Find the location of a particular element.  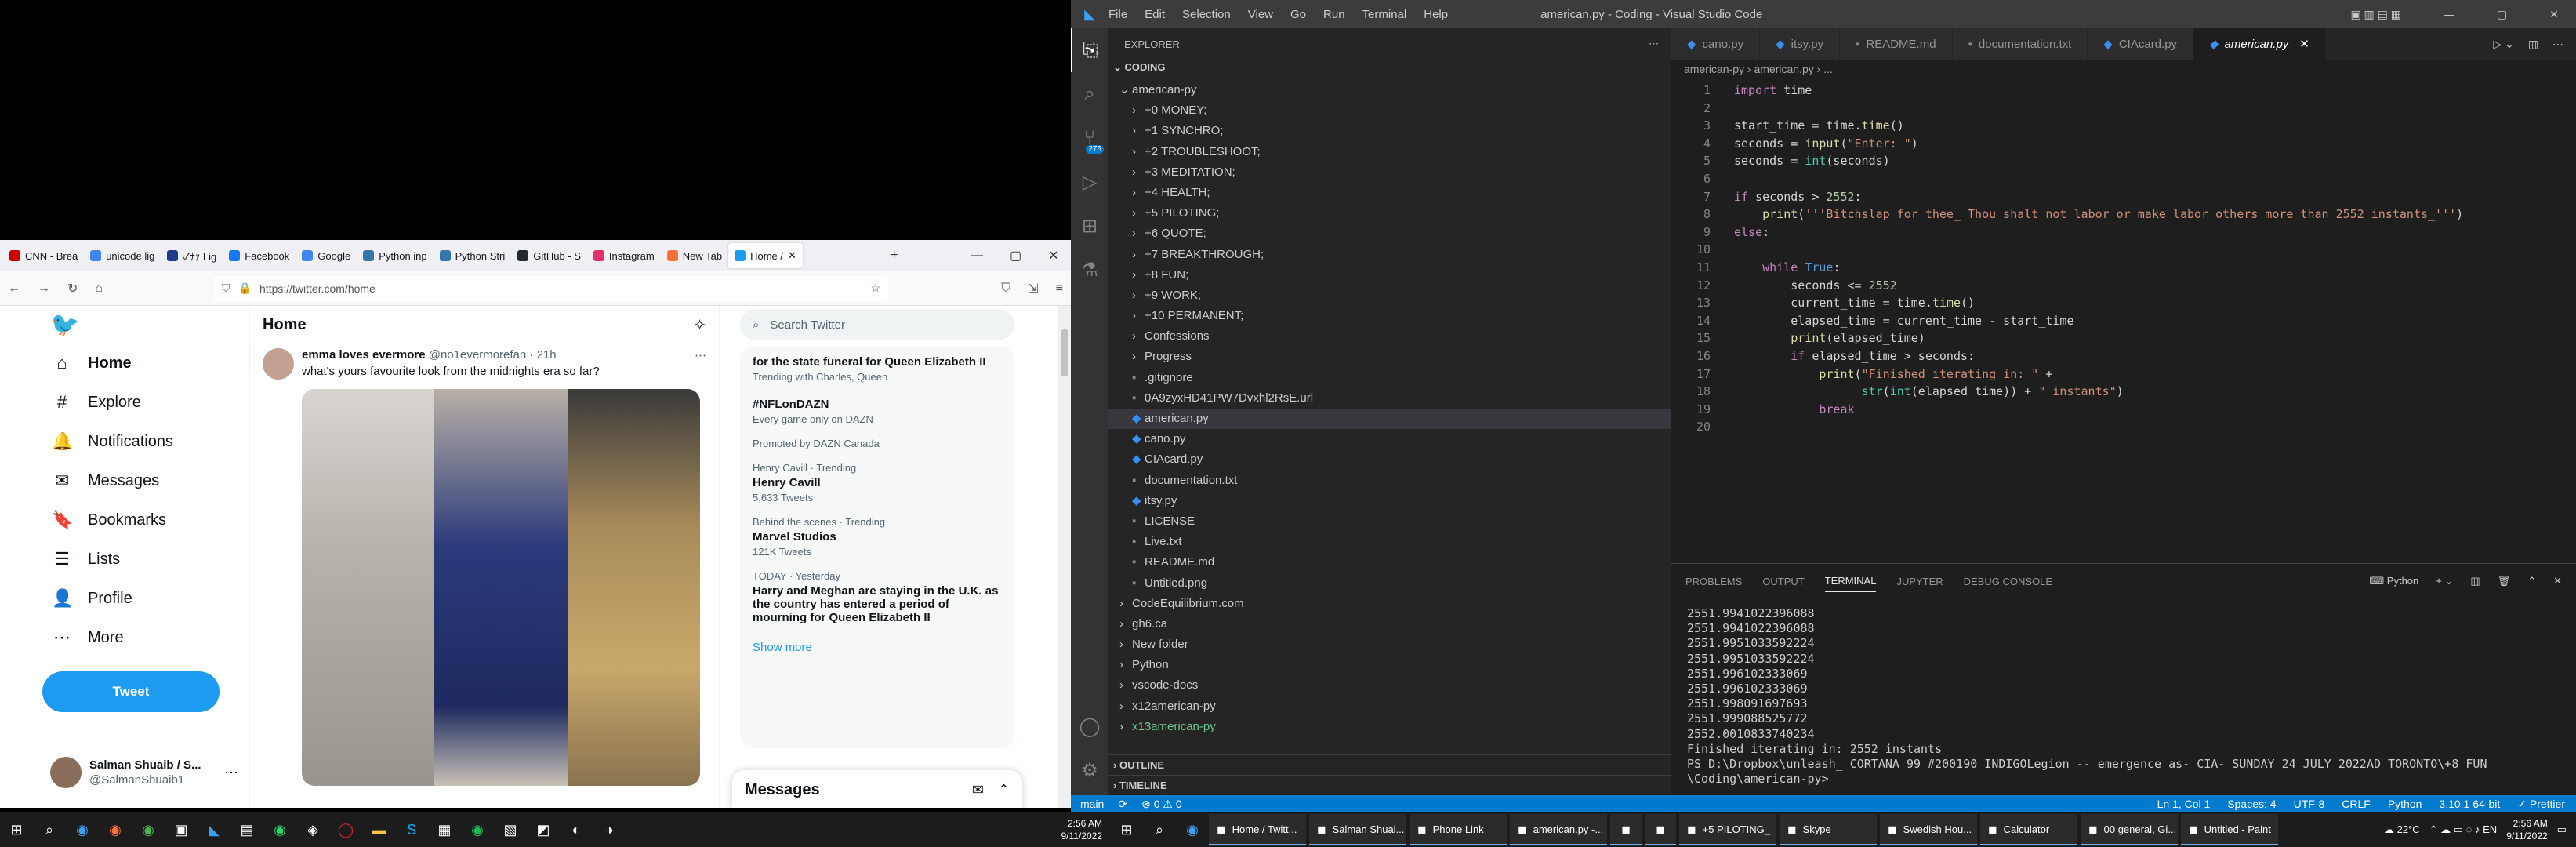

weather-icon: ☁ 22°C is located at coordinates (2402, 829).